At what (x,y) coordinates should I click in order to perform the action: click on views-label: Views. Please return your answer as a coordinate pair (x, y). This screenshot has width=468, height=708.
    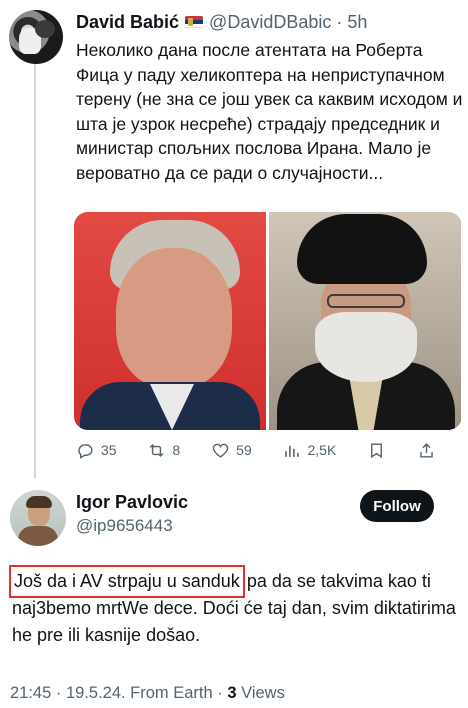
    Looking at the image, I should click on (260, 693).